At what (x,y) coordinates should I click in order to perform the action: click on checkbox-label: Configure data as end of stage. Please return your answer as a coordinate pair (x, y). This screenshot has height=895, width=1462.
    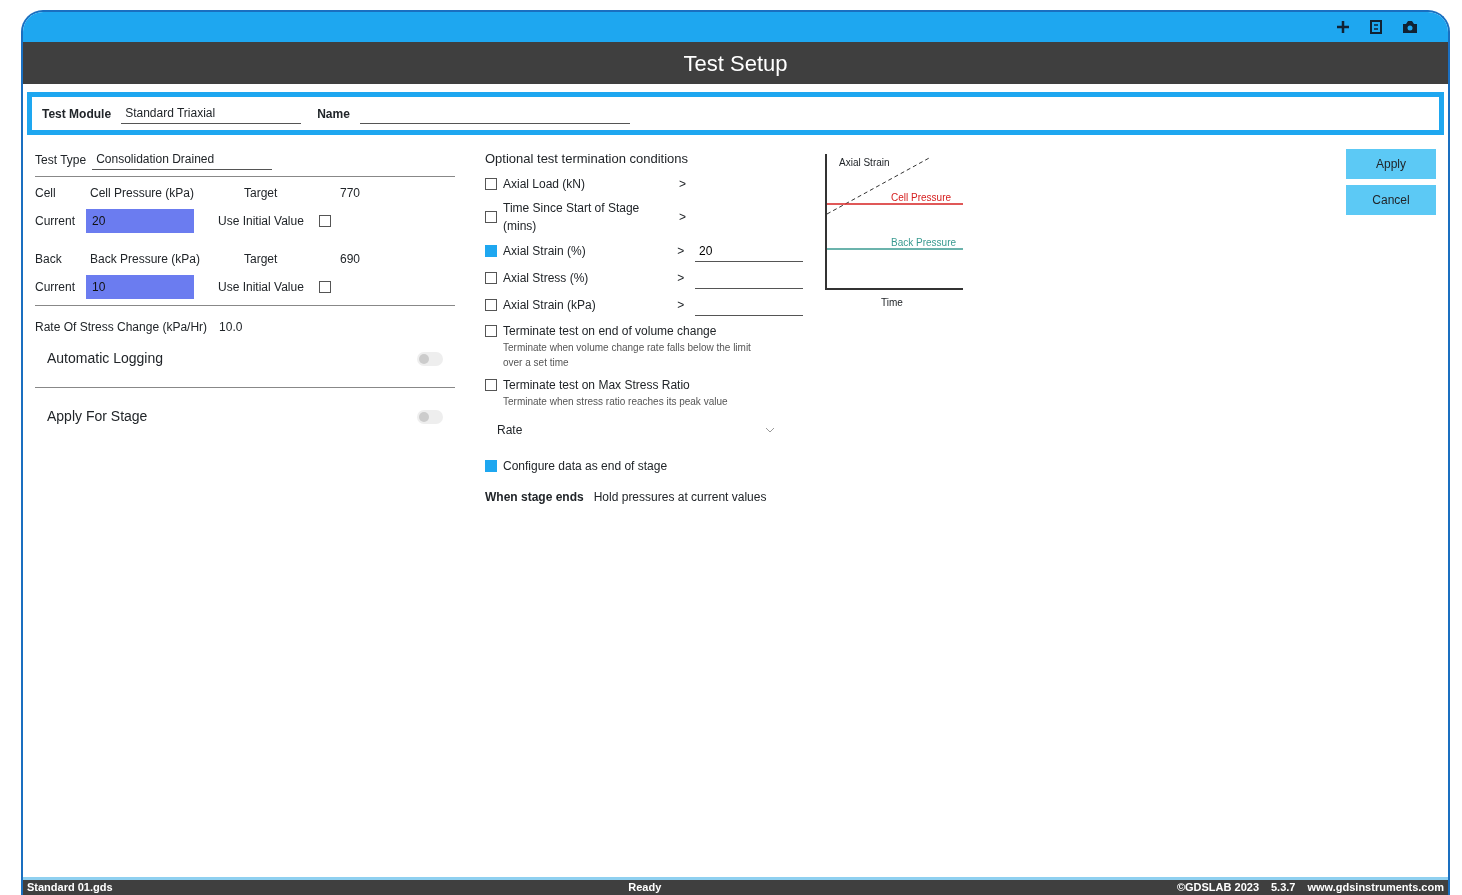
    Looking at the image, I should click on (585, 466).